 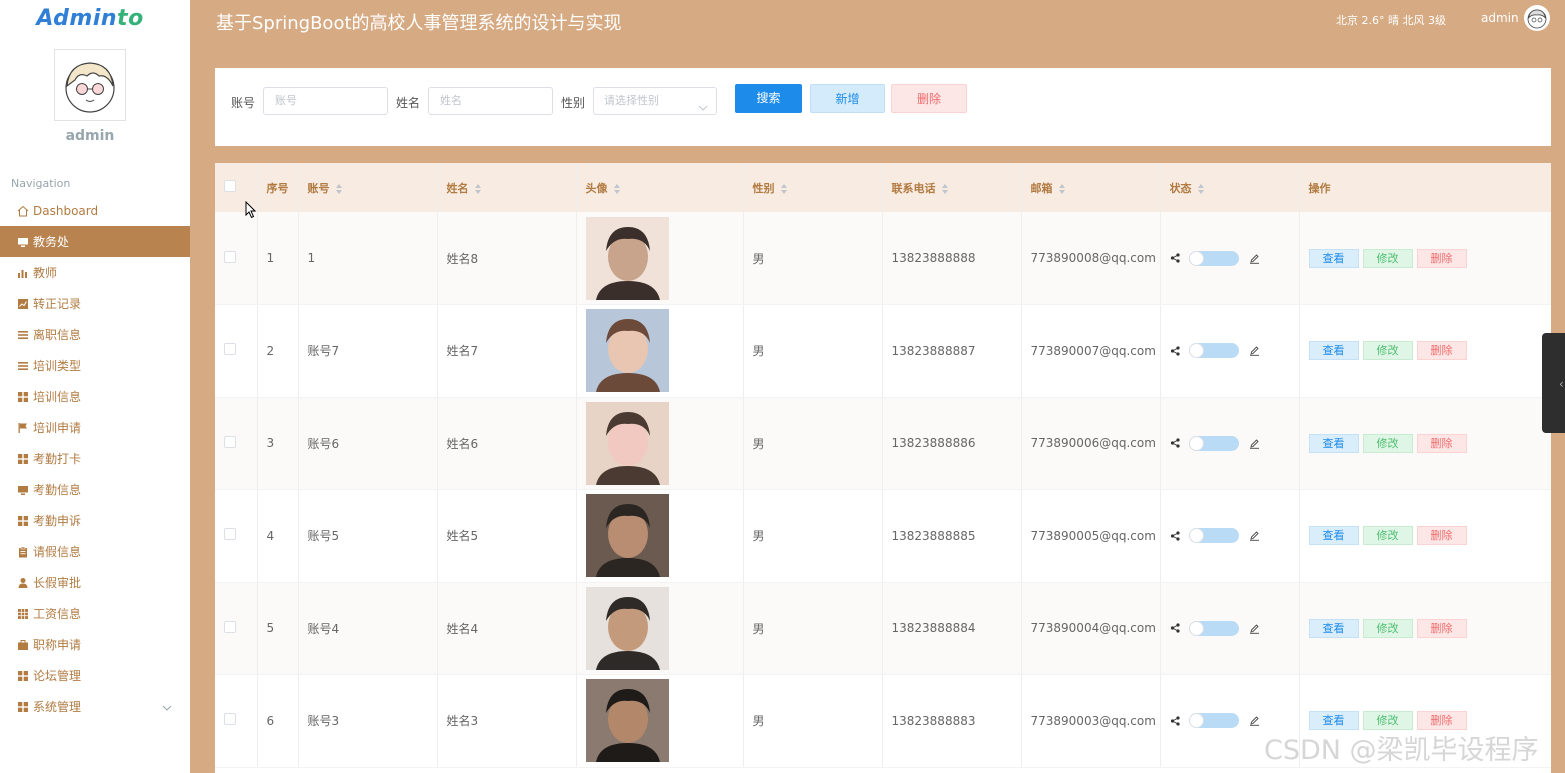 What do you see at coordinates (95, 334) in the screenshot?
I see `sidebar-item-resignation: 离职信息` at bounding box center [95, 334].